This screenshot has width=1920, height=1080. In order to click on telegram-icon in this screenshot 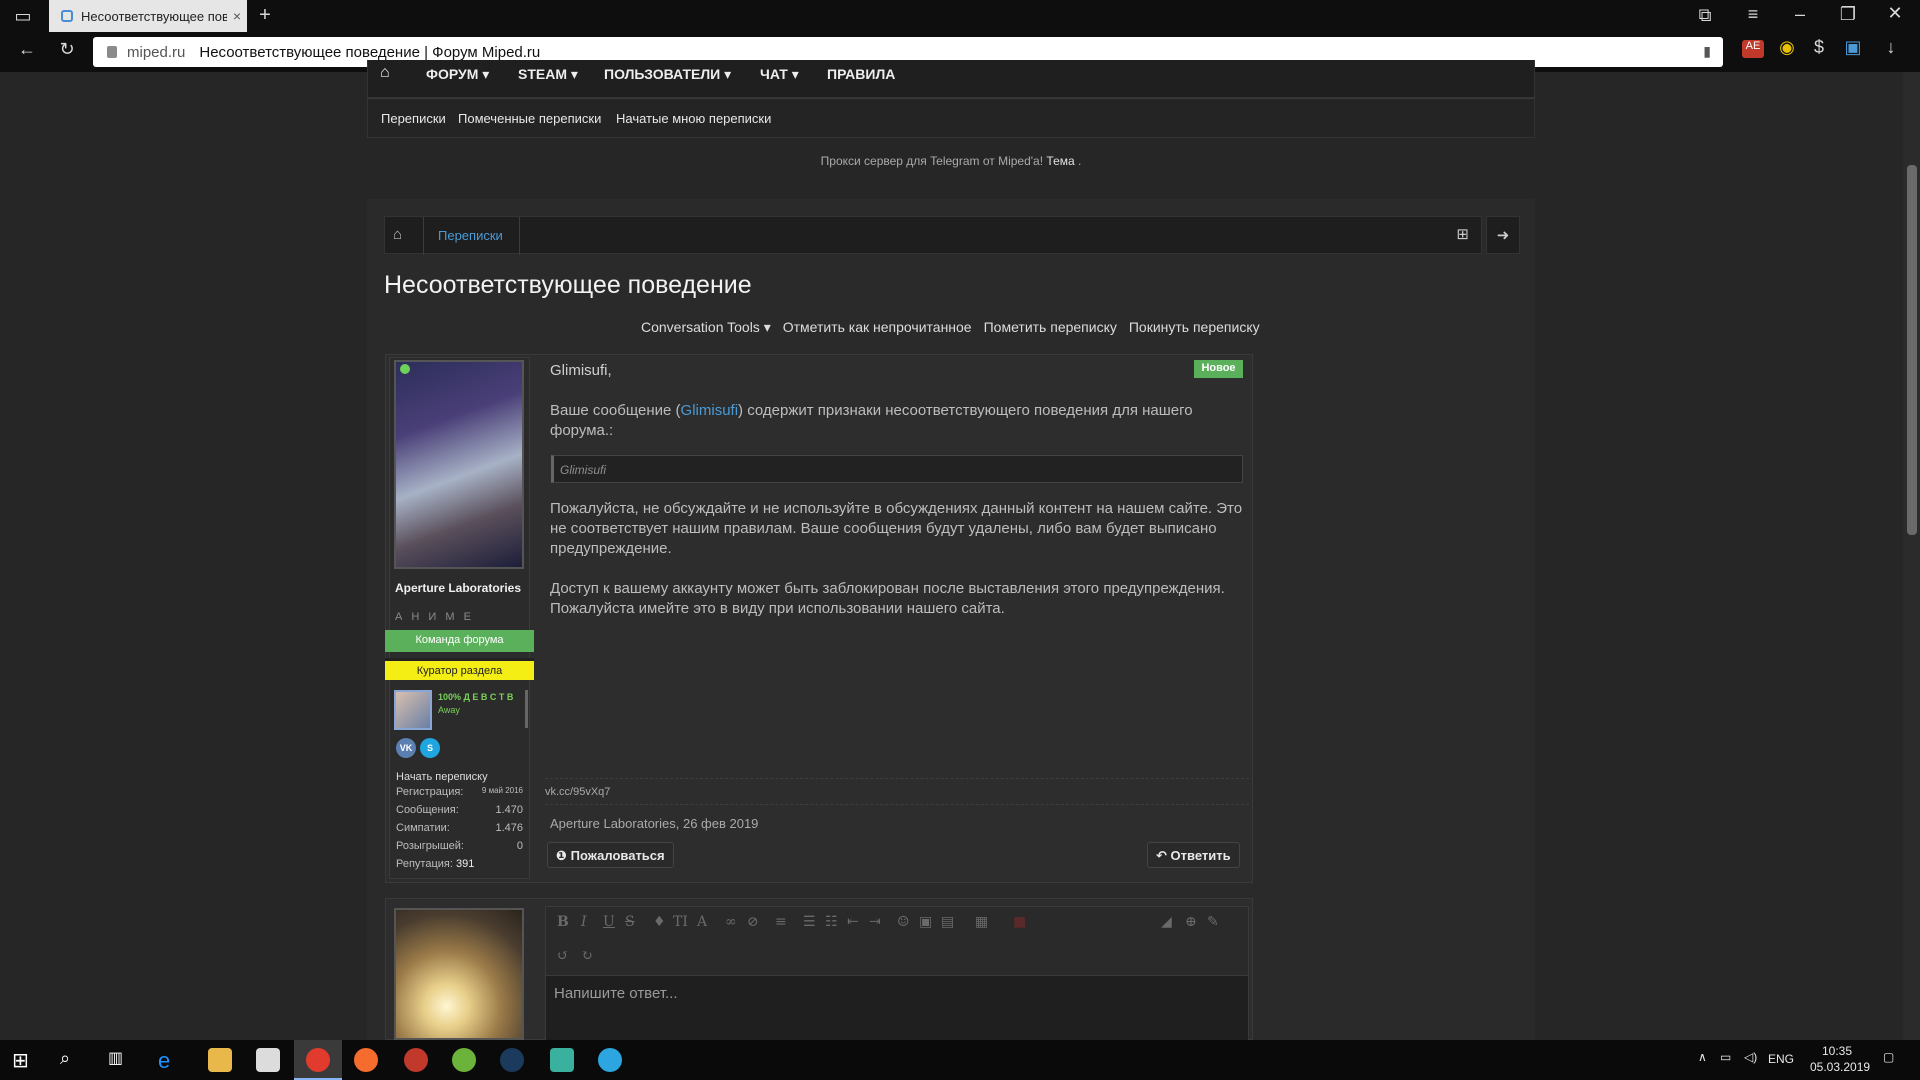, I will do `click(610, 1060)`.